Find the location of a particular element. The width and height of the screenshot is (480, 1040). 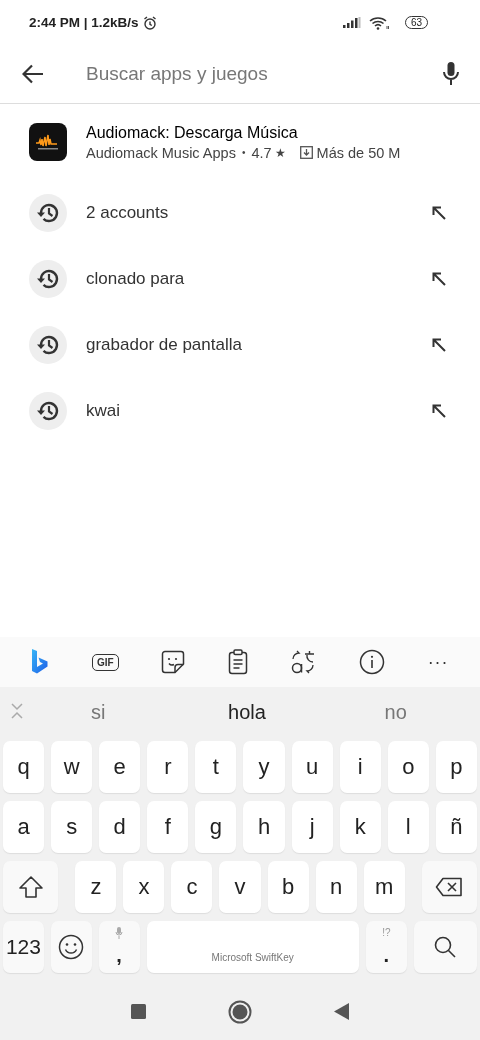

backspace-icon is located at coordinates (449, 887).